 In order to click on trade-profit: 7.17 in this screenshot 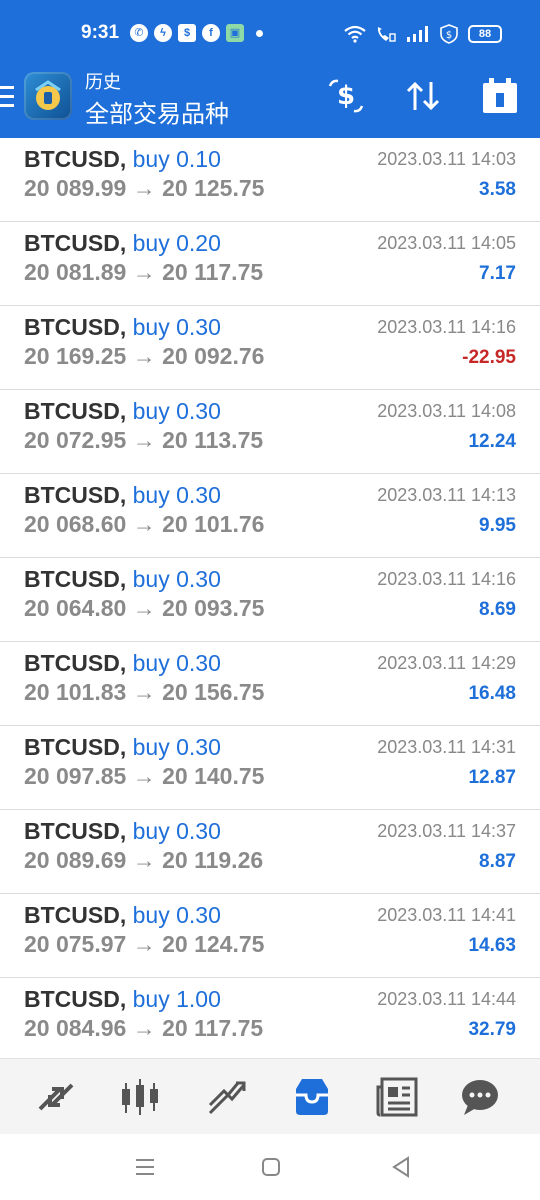, I will do `click(497, 273)`.